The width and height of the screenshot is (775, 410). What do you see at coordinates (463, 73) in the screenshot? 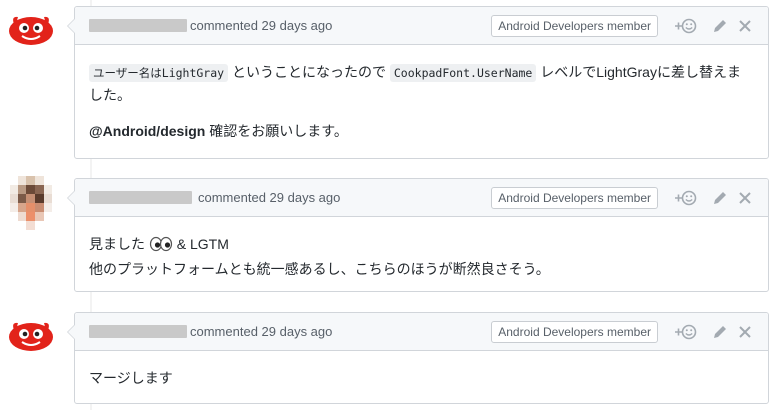
I see `inline-code: CookpadFont.UserName` at bounding box center [463, 73].